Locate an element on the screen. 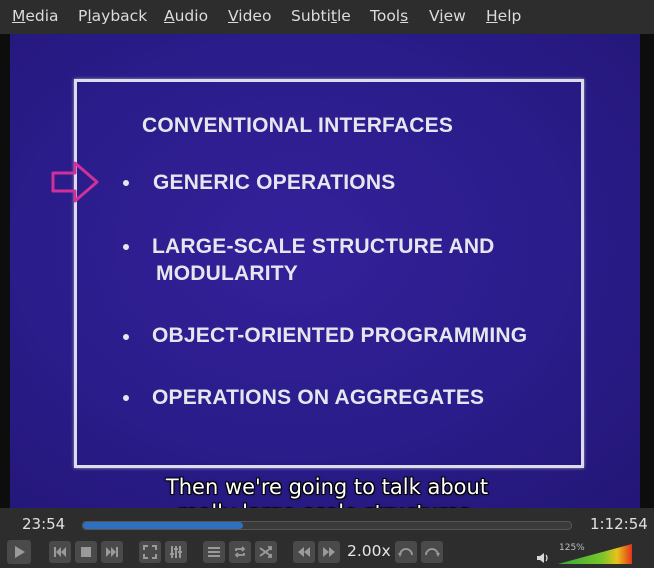  menu-video: Video is located at coordinates (249, 16).